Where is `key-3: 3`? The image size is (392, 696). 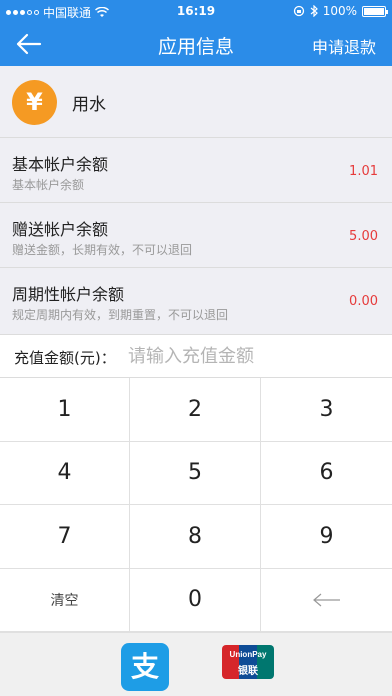
key-3: 3 is located at coordinates (326, 410).